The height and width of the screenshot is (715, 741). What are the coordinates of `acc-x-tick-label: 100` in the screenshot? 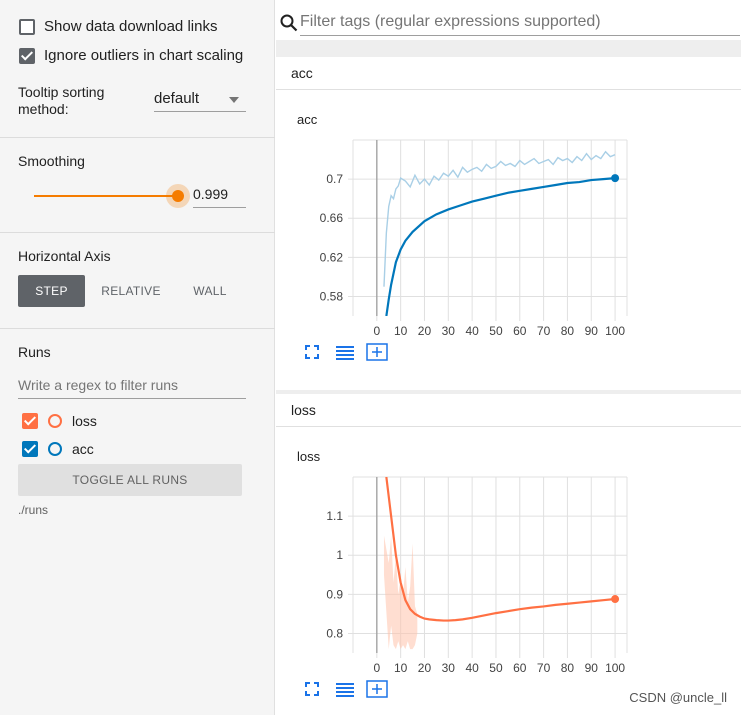 It's located at (615, 331).